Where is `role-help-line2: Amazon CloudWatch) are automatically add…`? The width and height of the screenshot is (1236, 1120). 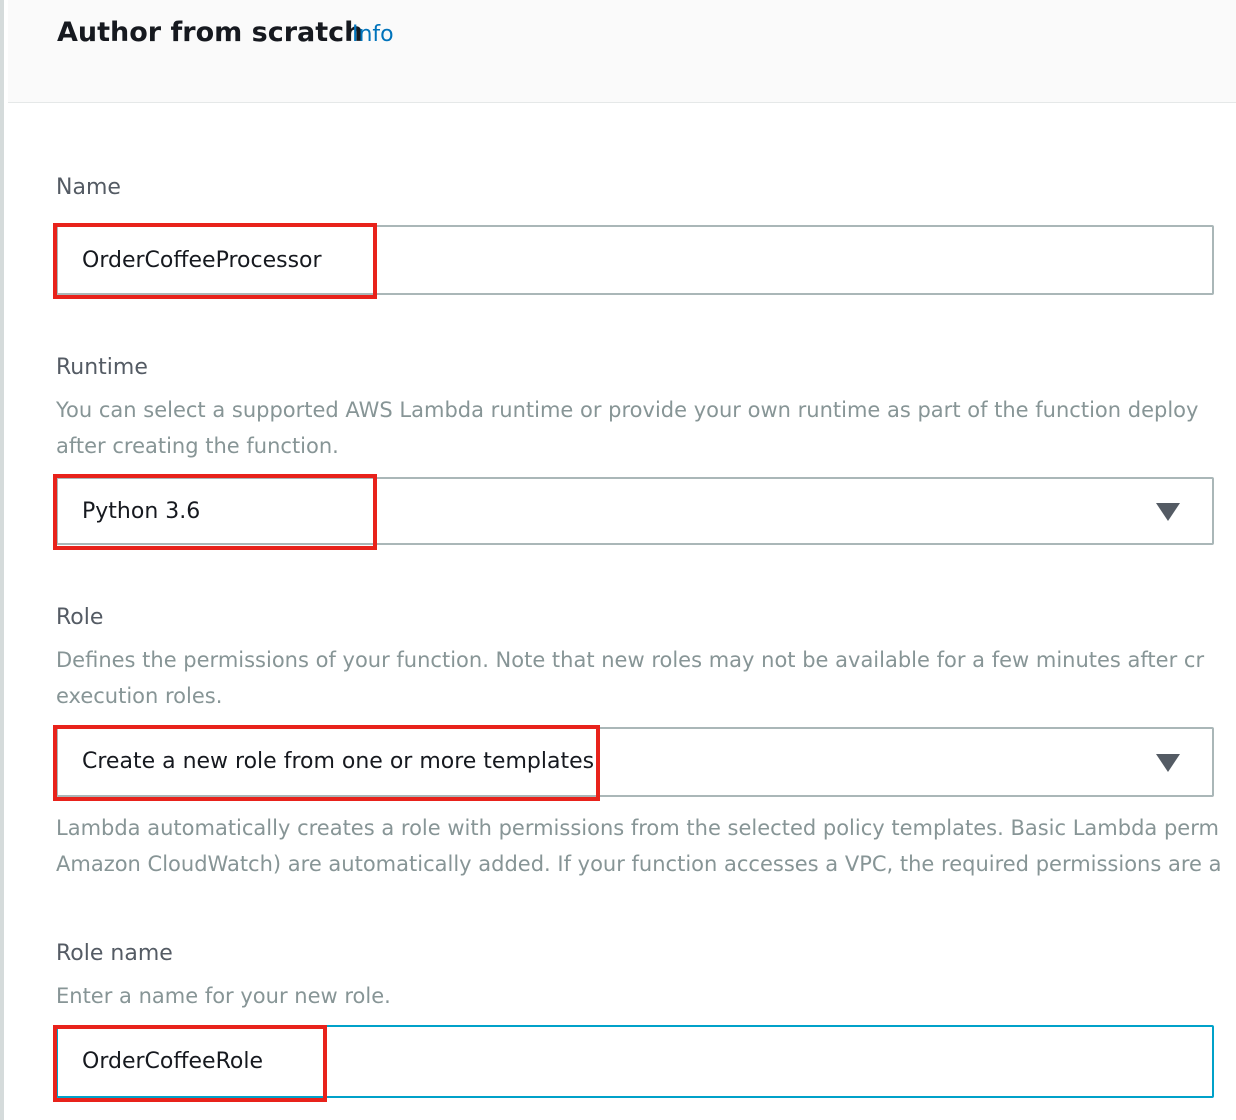 role-help-line2: Amazon CloudWatch) are automatically add… is located at coordinates (639, 864).